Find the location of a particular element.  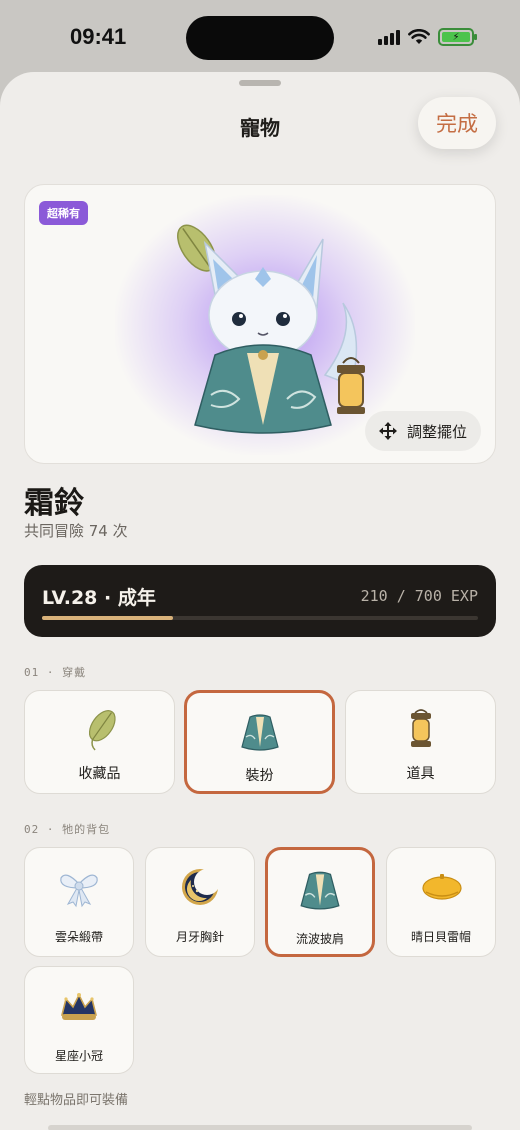

status-bar: 09:41 ⚡ is located at coordinates (260, 36).